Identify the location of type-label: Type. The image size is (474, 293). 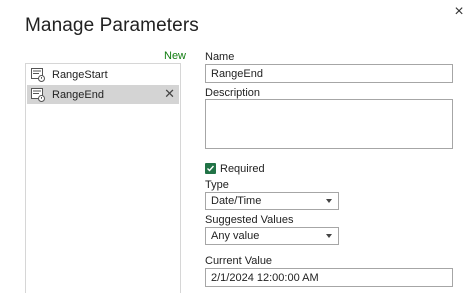
(217, 185).